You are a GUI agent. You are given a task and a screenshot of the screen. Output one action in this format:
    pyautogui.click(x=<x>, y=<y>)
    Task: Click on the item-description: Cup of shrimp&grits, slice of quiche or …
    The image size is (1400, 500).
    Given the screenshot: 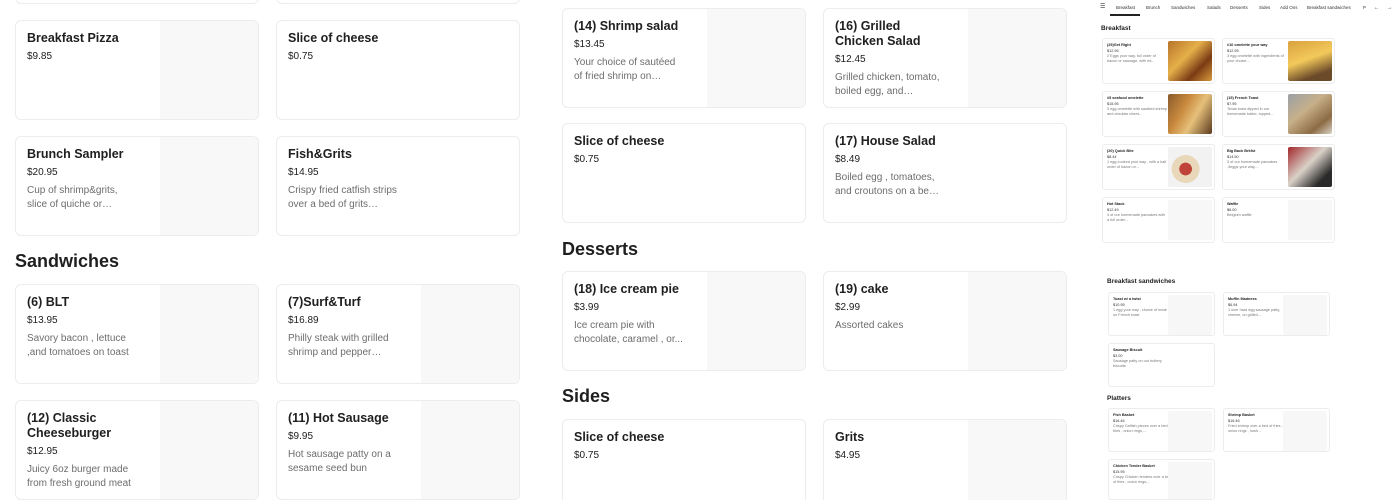 What is the action you would take?
    pyautogui.click(x=72, y=197)
    